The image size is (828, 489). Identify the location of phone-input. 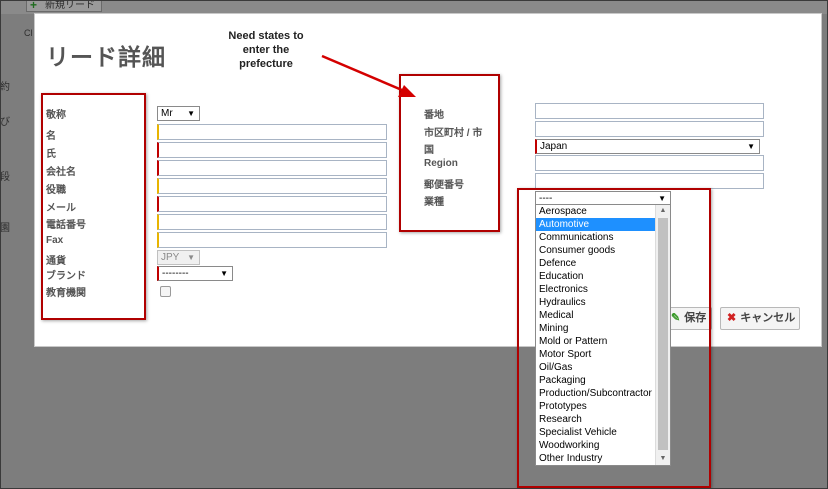
(272, 222).